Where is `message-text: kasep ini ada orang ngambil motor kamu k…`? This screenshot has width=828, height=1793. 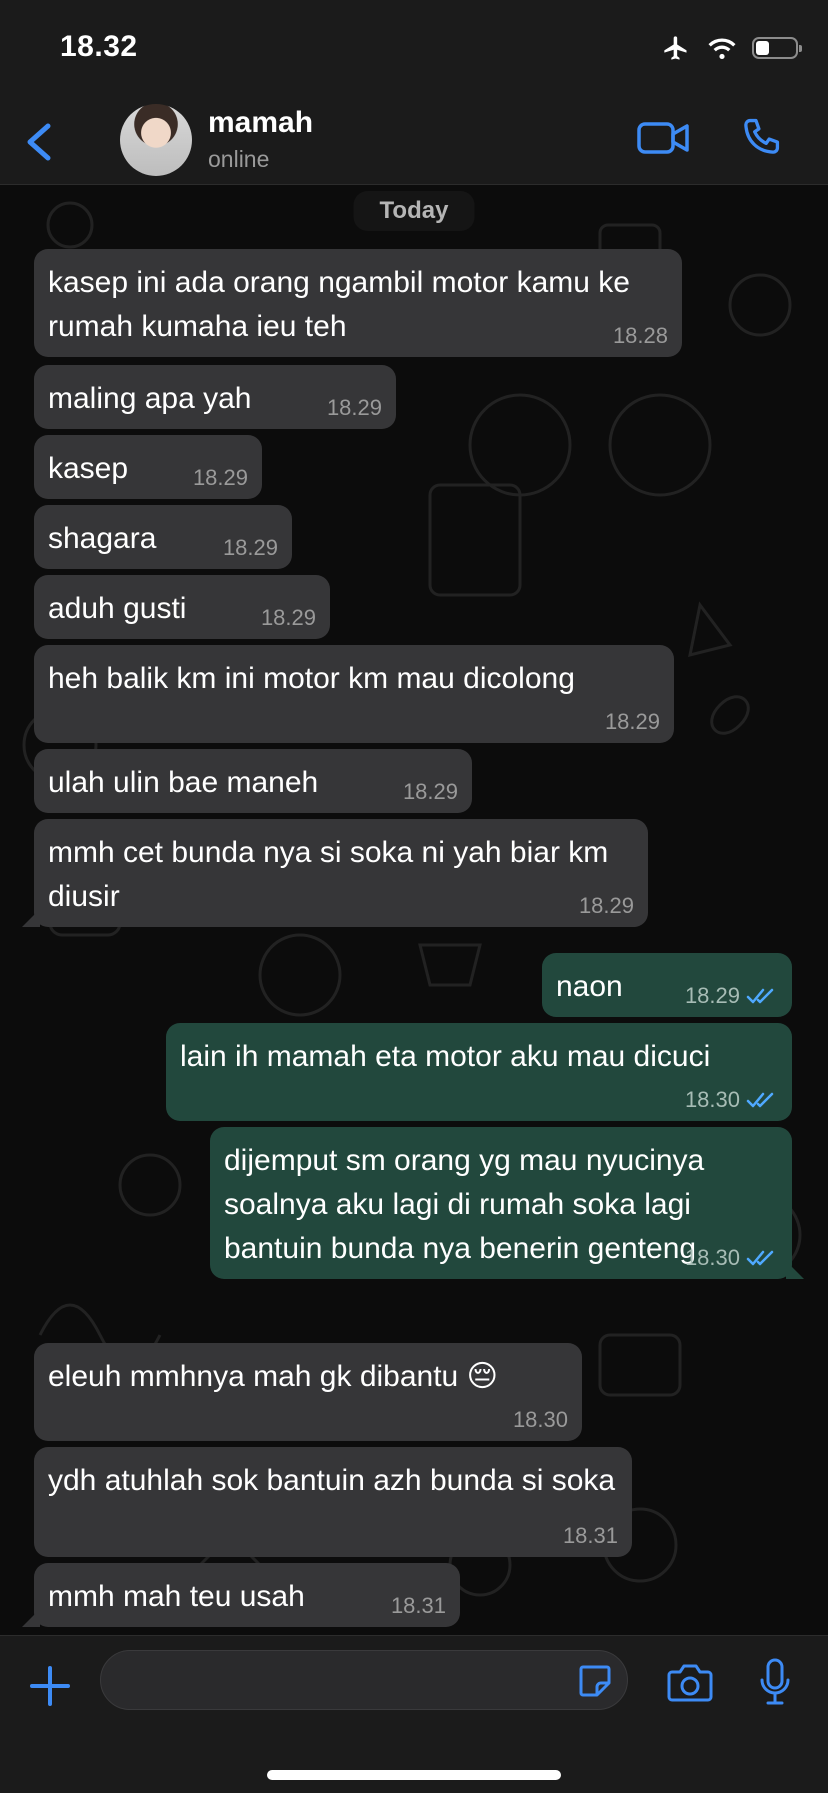
message-text: kasep ini ada orang ngambil motor kamu k… is located at coordinates (339, 304).